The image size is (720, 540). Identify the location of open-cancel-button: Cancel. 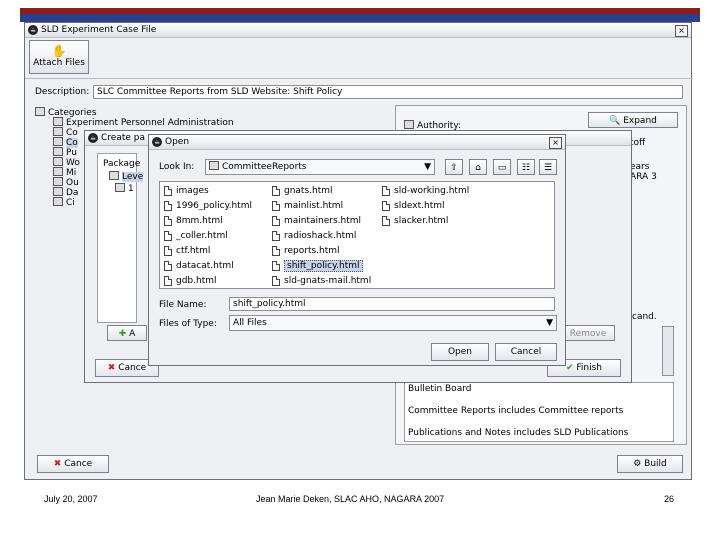
(526, 352).